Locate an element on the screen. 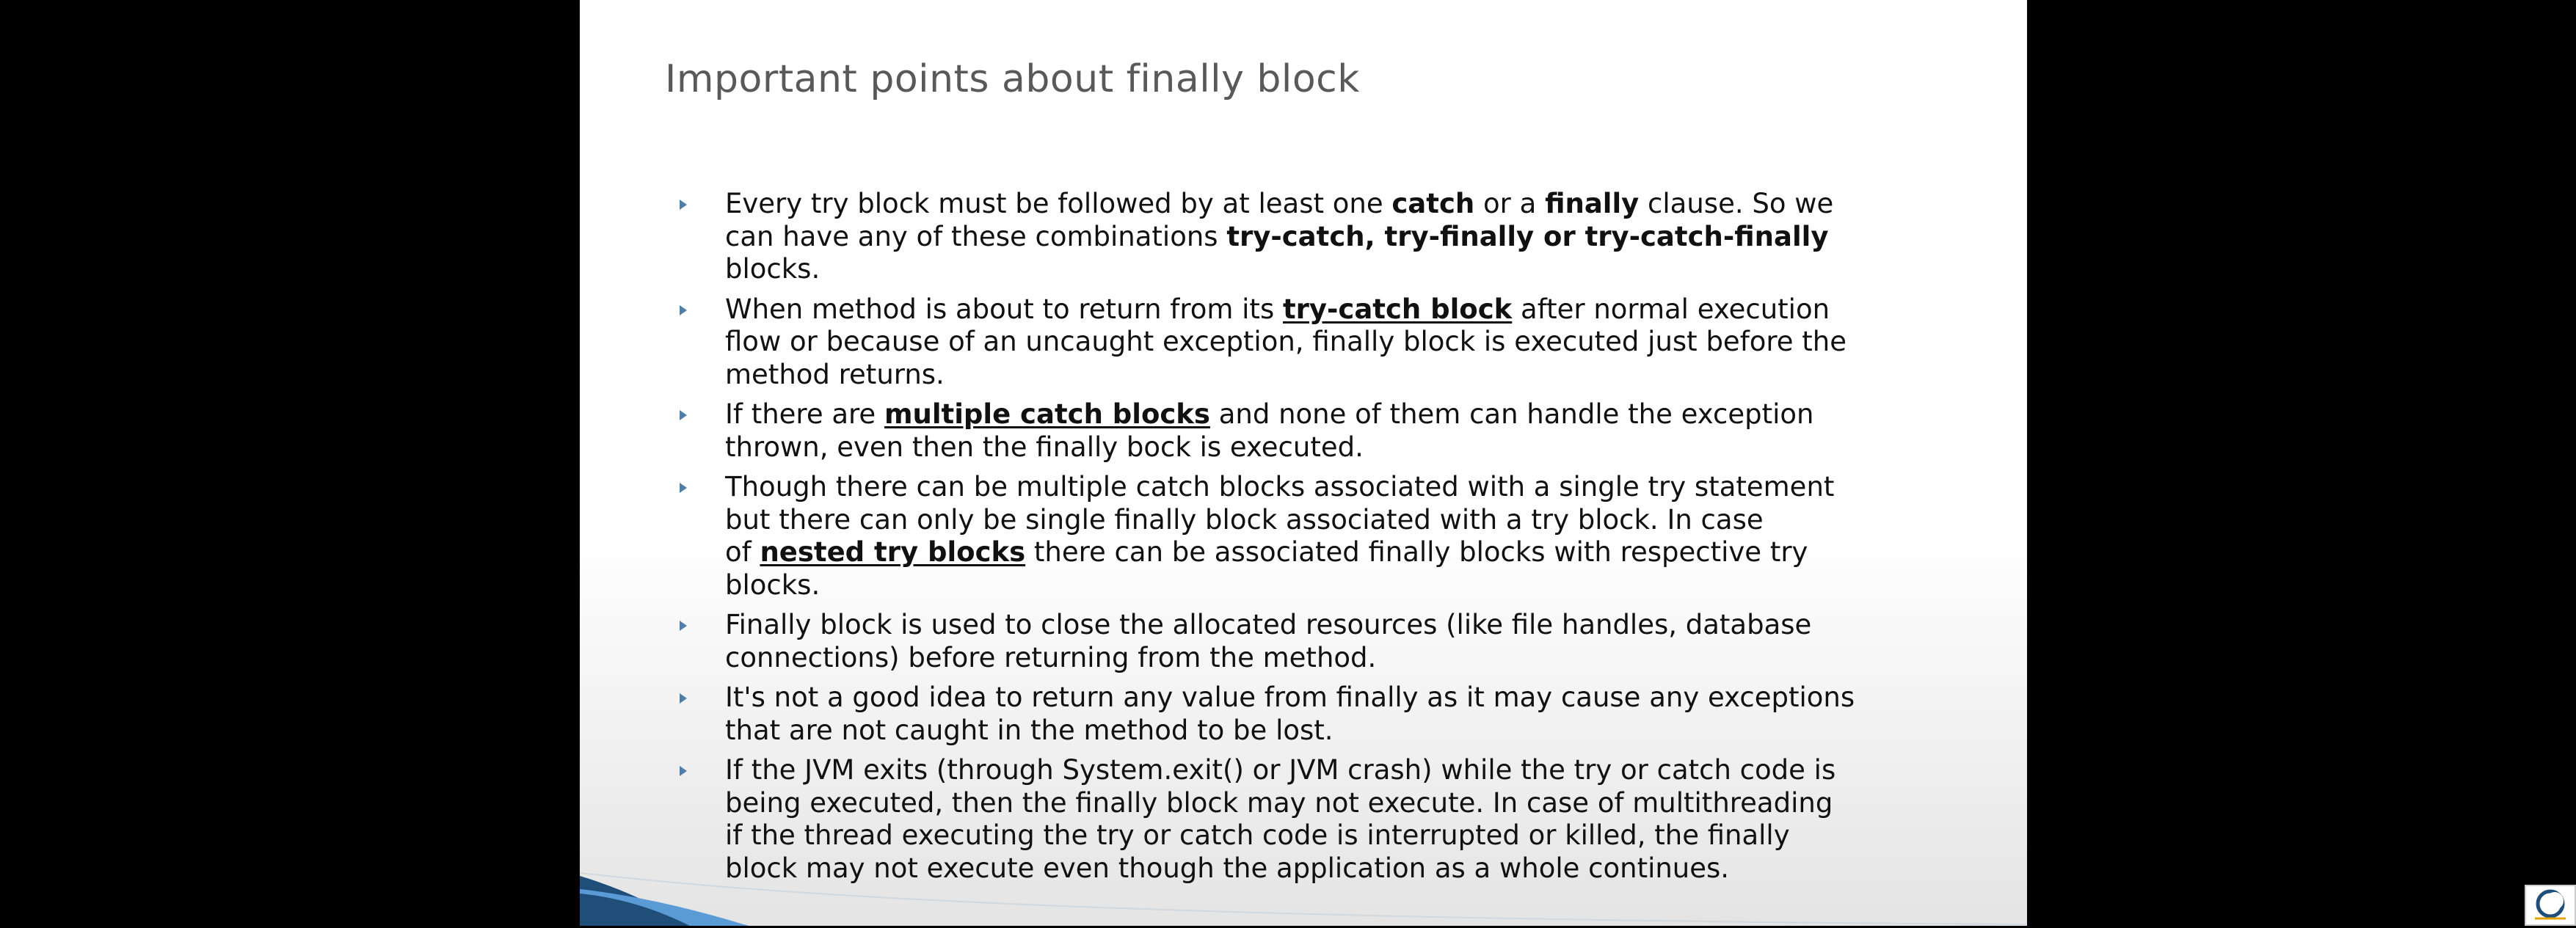  bold-keyword: finally is located at coordinates (1592, 203).